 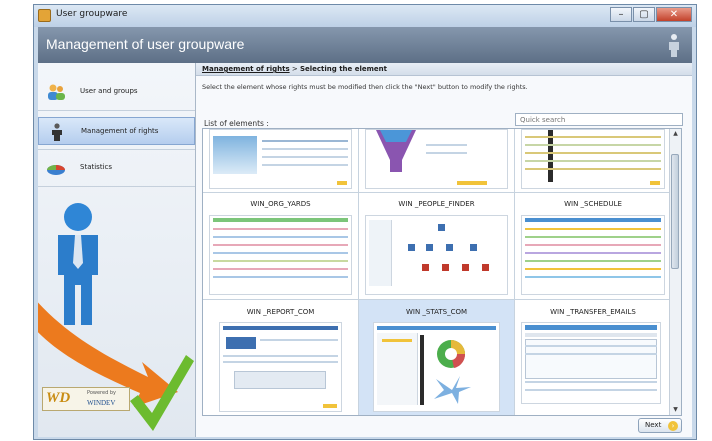 What do you see at coordinates (436, 204) in the screenshot?
I see `element-title: WIN _PEOPLE_FINDER` at bounding box center [436, 204].